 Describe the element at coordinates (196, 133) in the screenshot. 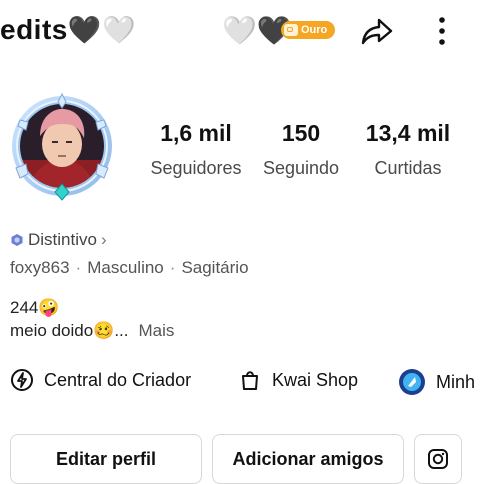

I see `followers-count: 1,6 mil` at that location.